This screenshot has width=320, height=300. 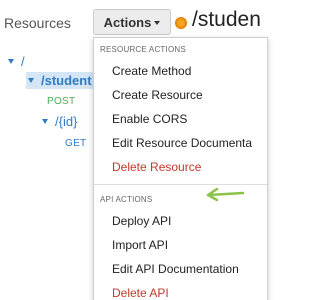 I want to click on tree-method-post: POST, so click(x=61, y=101).